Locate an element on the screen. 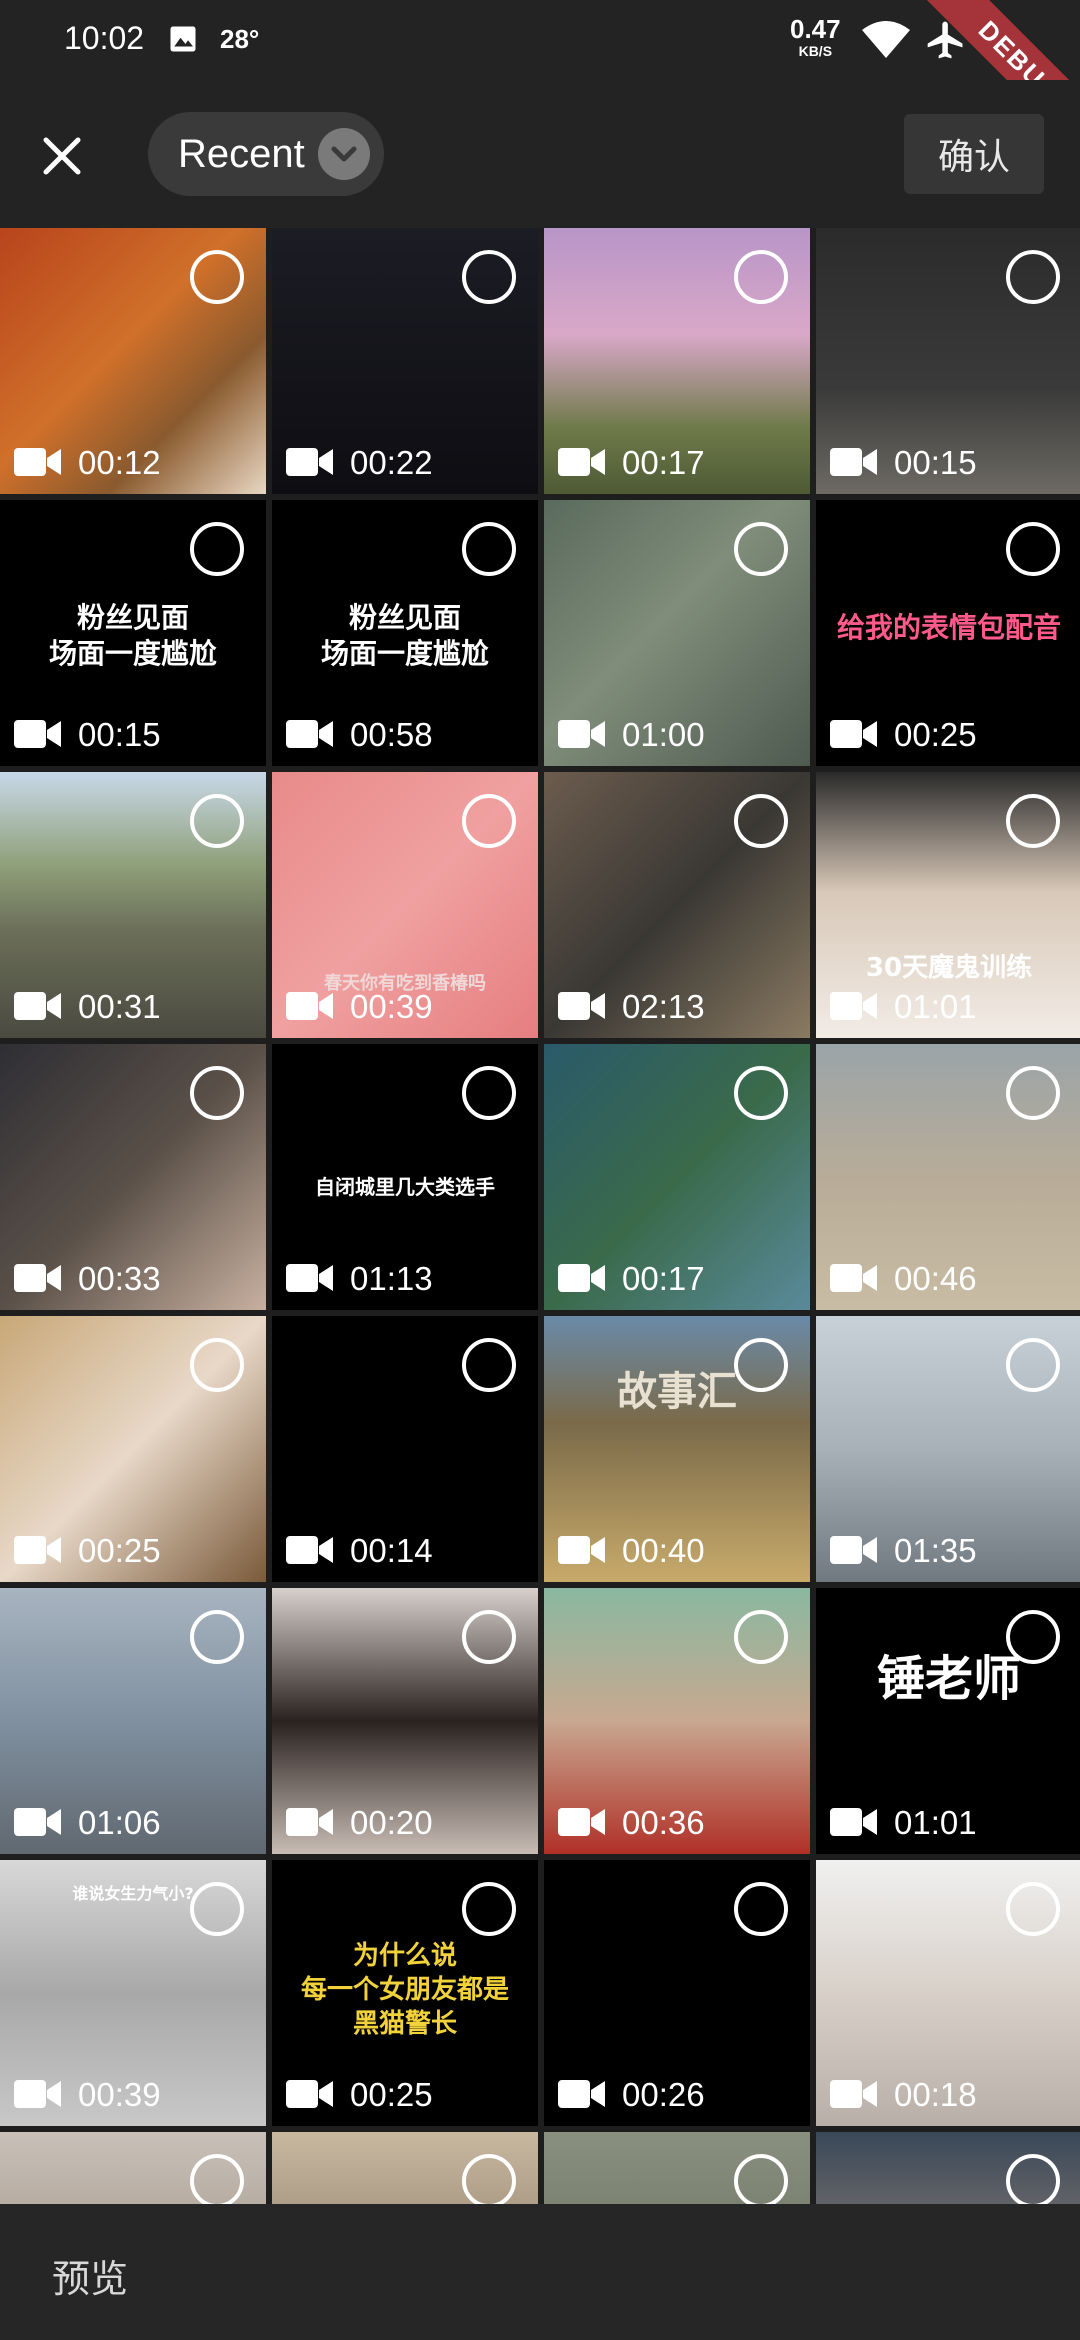  close-icon is located at coordinates (62, 156).